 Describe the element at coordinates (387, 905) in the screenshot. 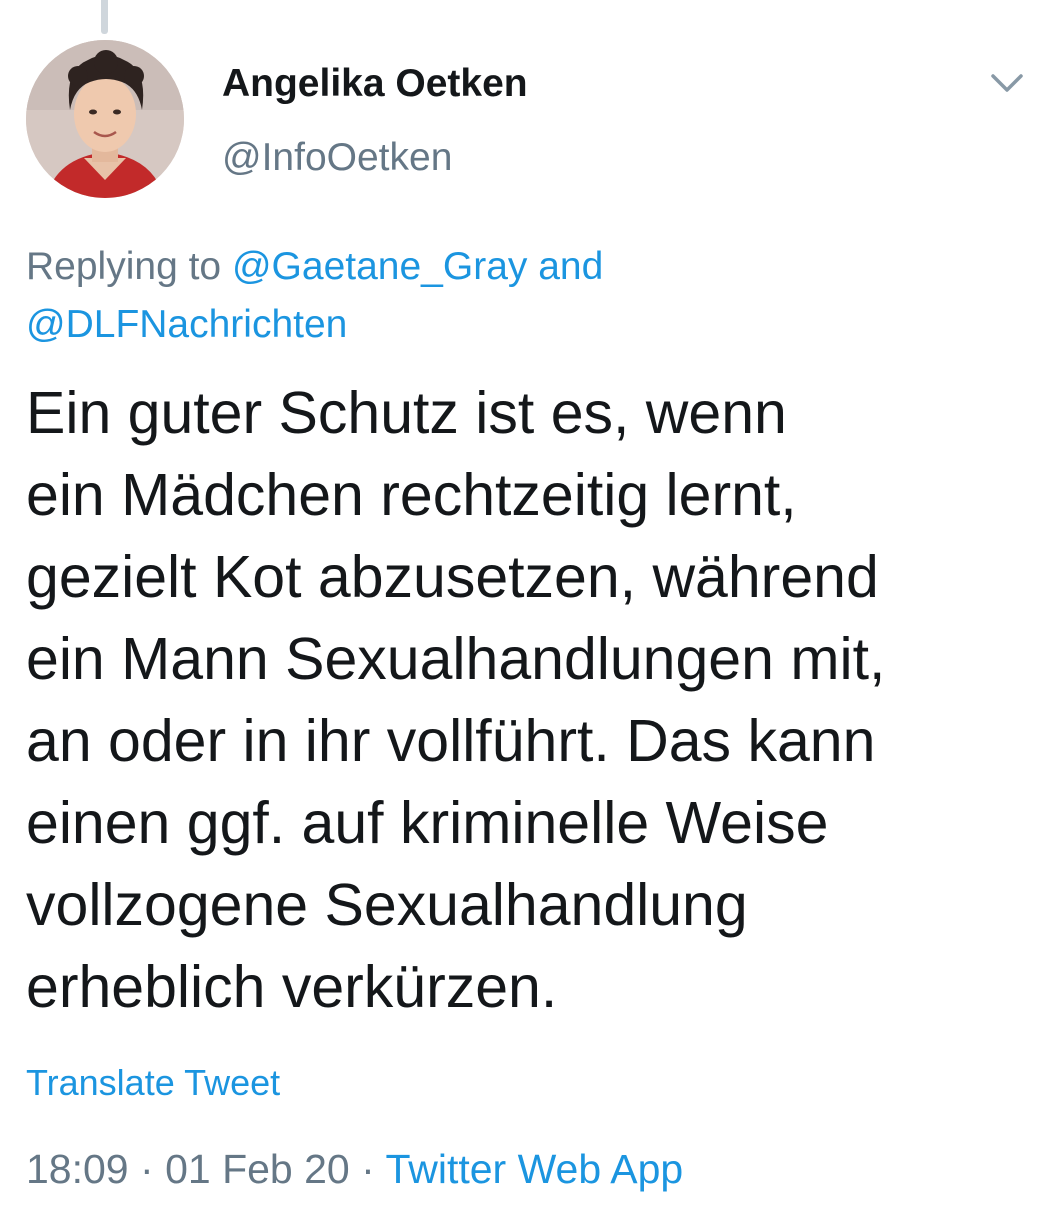

I see `tweet-text-line: vollzogene Sexualhandlung` at that location.